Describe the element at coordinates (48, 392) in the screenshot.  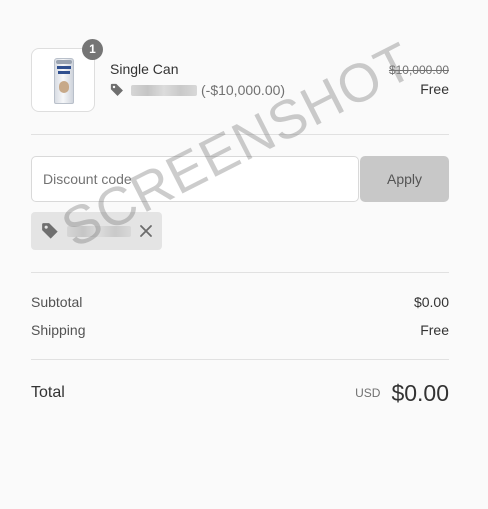
I see `total-label: Total` at that location.